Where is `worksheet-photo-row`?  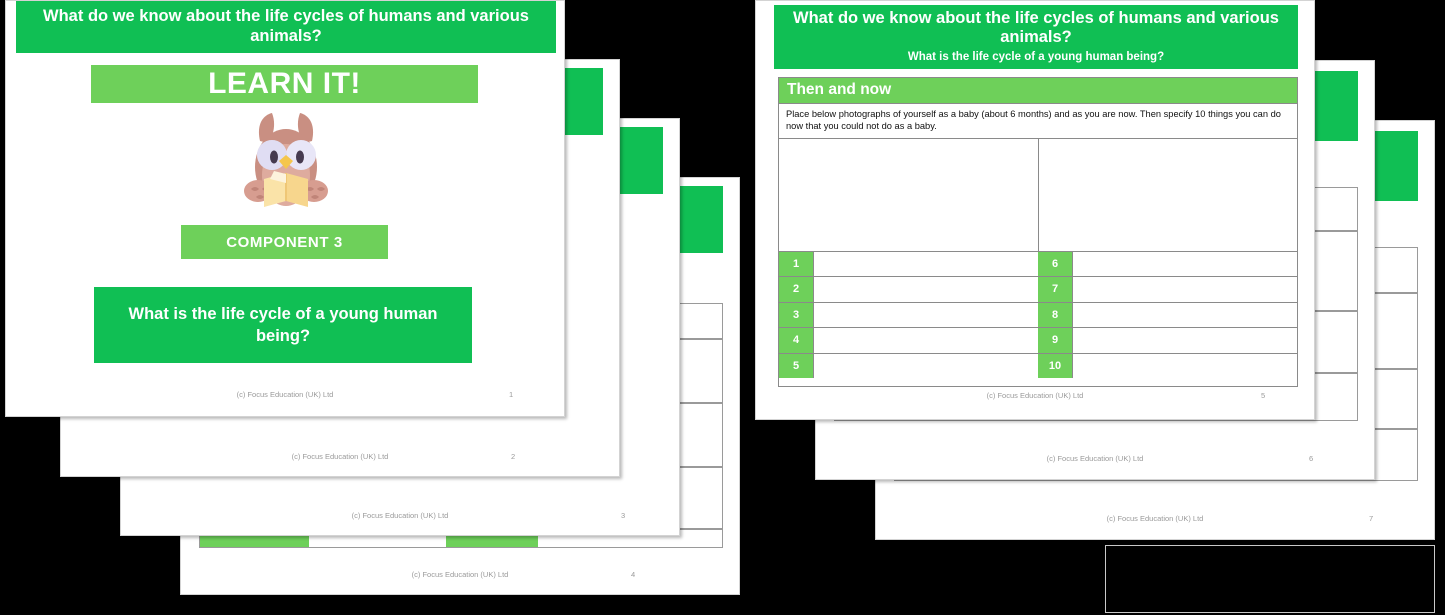
worksheet-photo-row is located at coordinates (1038, 195).